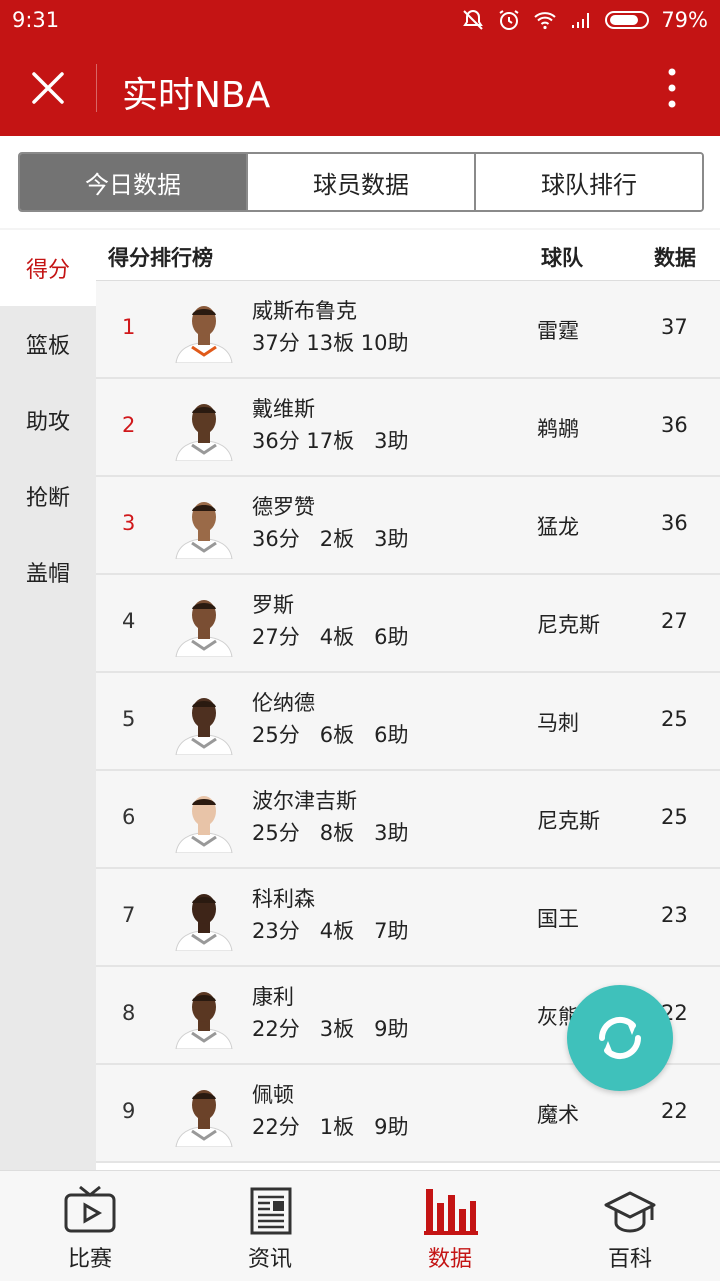 This screenshot has height=1281, width=720. I want to click on alarm-icon, so click(509, 20).